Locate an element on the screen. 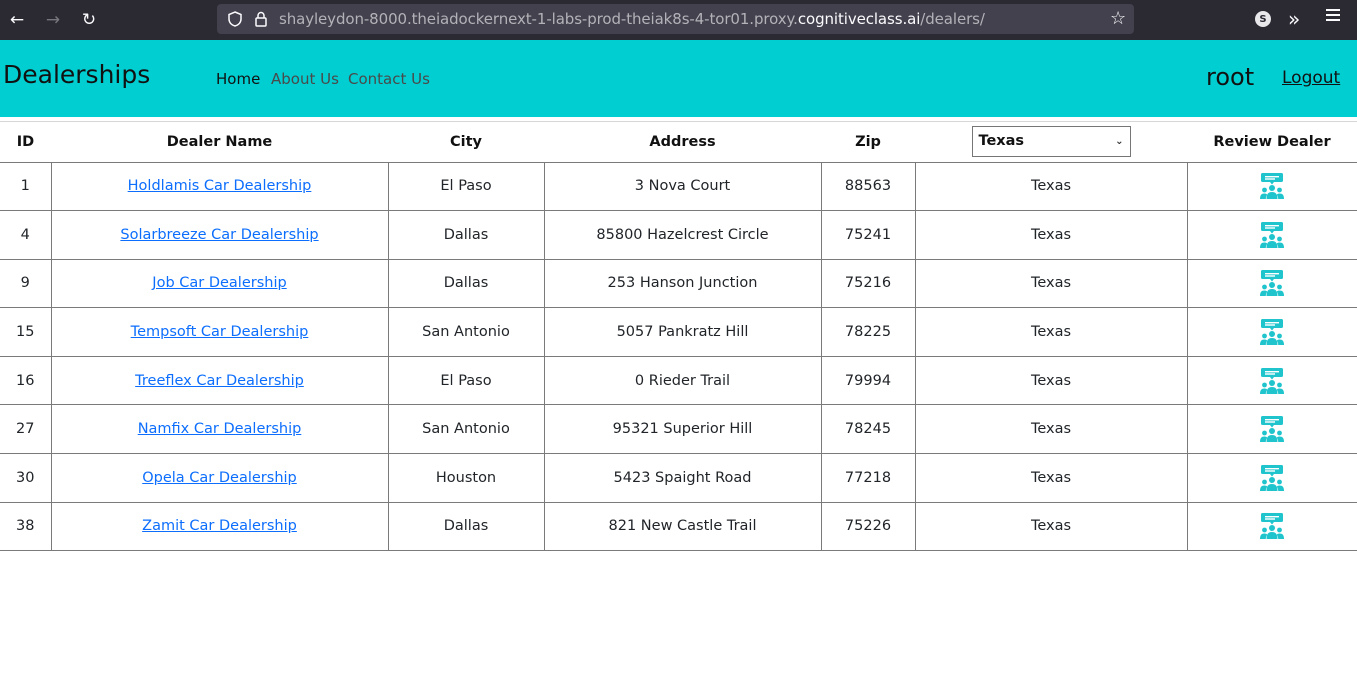 This screenshot has width=1357, height=689. header-address: Address is located at coordinates (682, 141).